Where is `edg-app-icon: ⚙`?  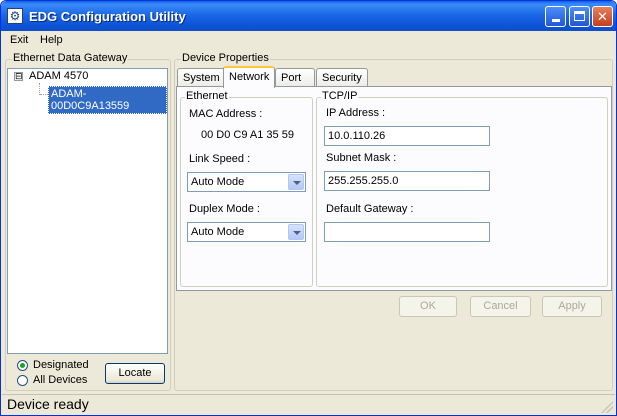 edg-app-icon: ⚙ is located at coordinates (15, 16).